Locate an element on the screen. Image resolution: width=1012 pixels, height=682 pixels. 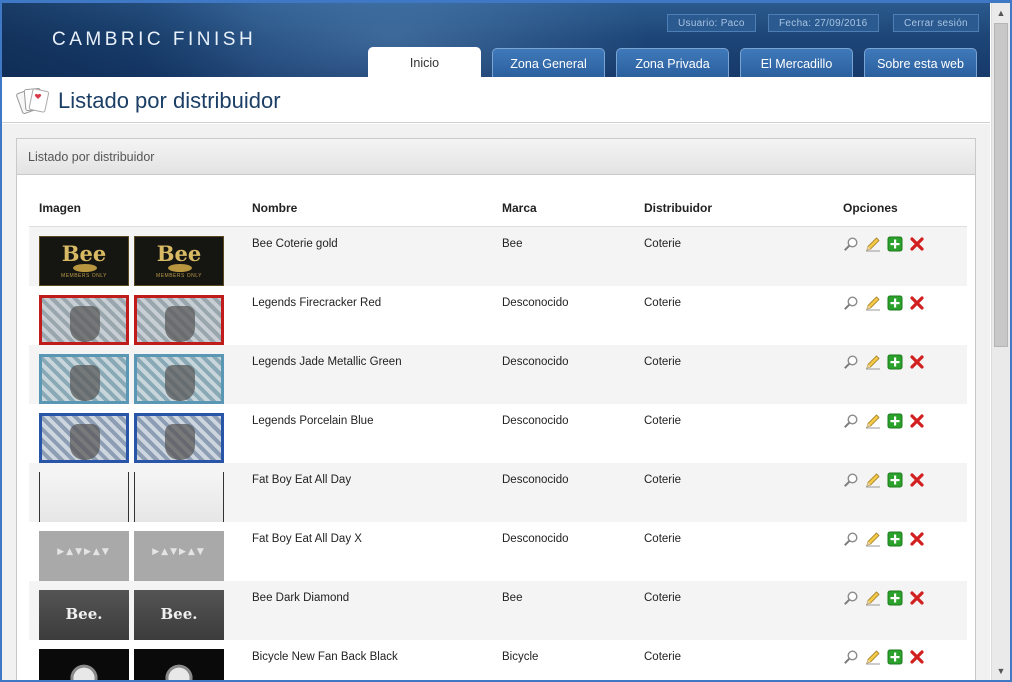
image-cell: Bee. Bee. is located at coordinates (140, 610).